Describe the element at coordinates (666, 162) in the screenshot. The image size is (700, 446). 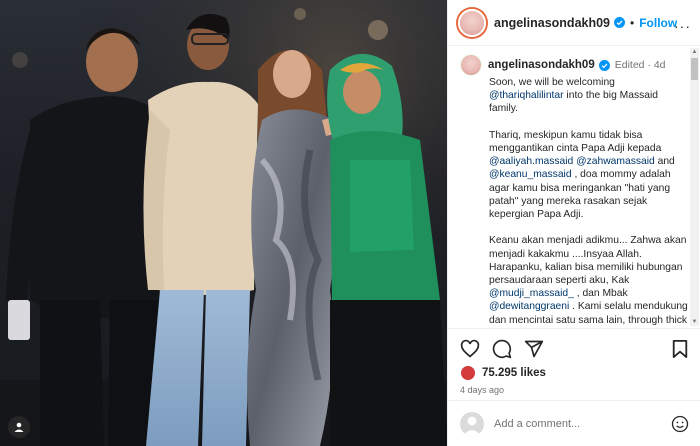
I see `caption-text-segment: and` at that location.